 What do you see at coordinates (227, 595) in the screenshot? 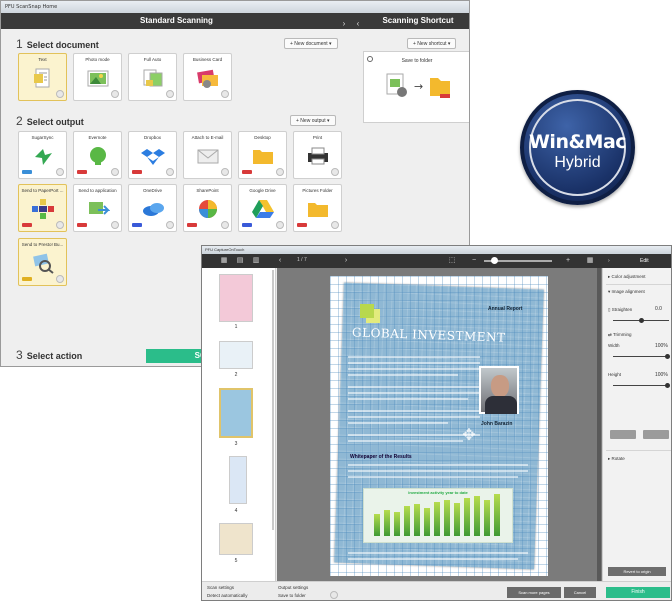
I see `scan-settings-value: Detect automatically` at bounding box center [227, 595].